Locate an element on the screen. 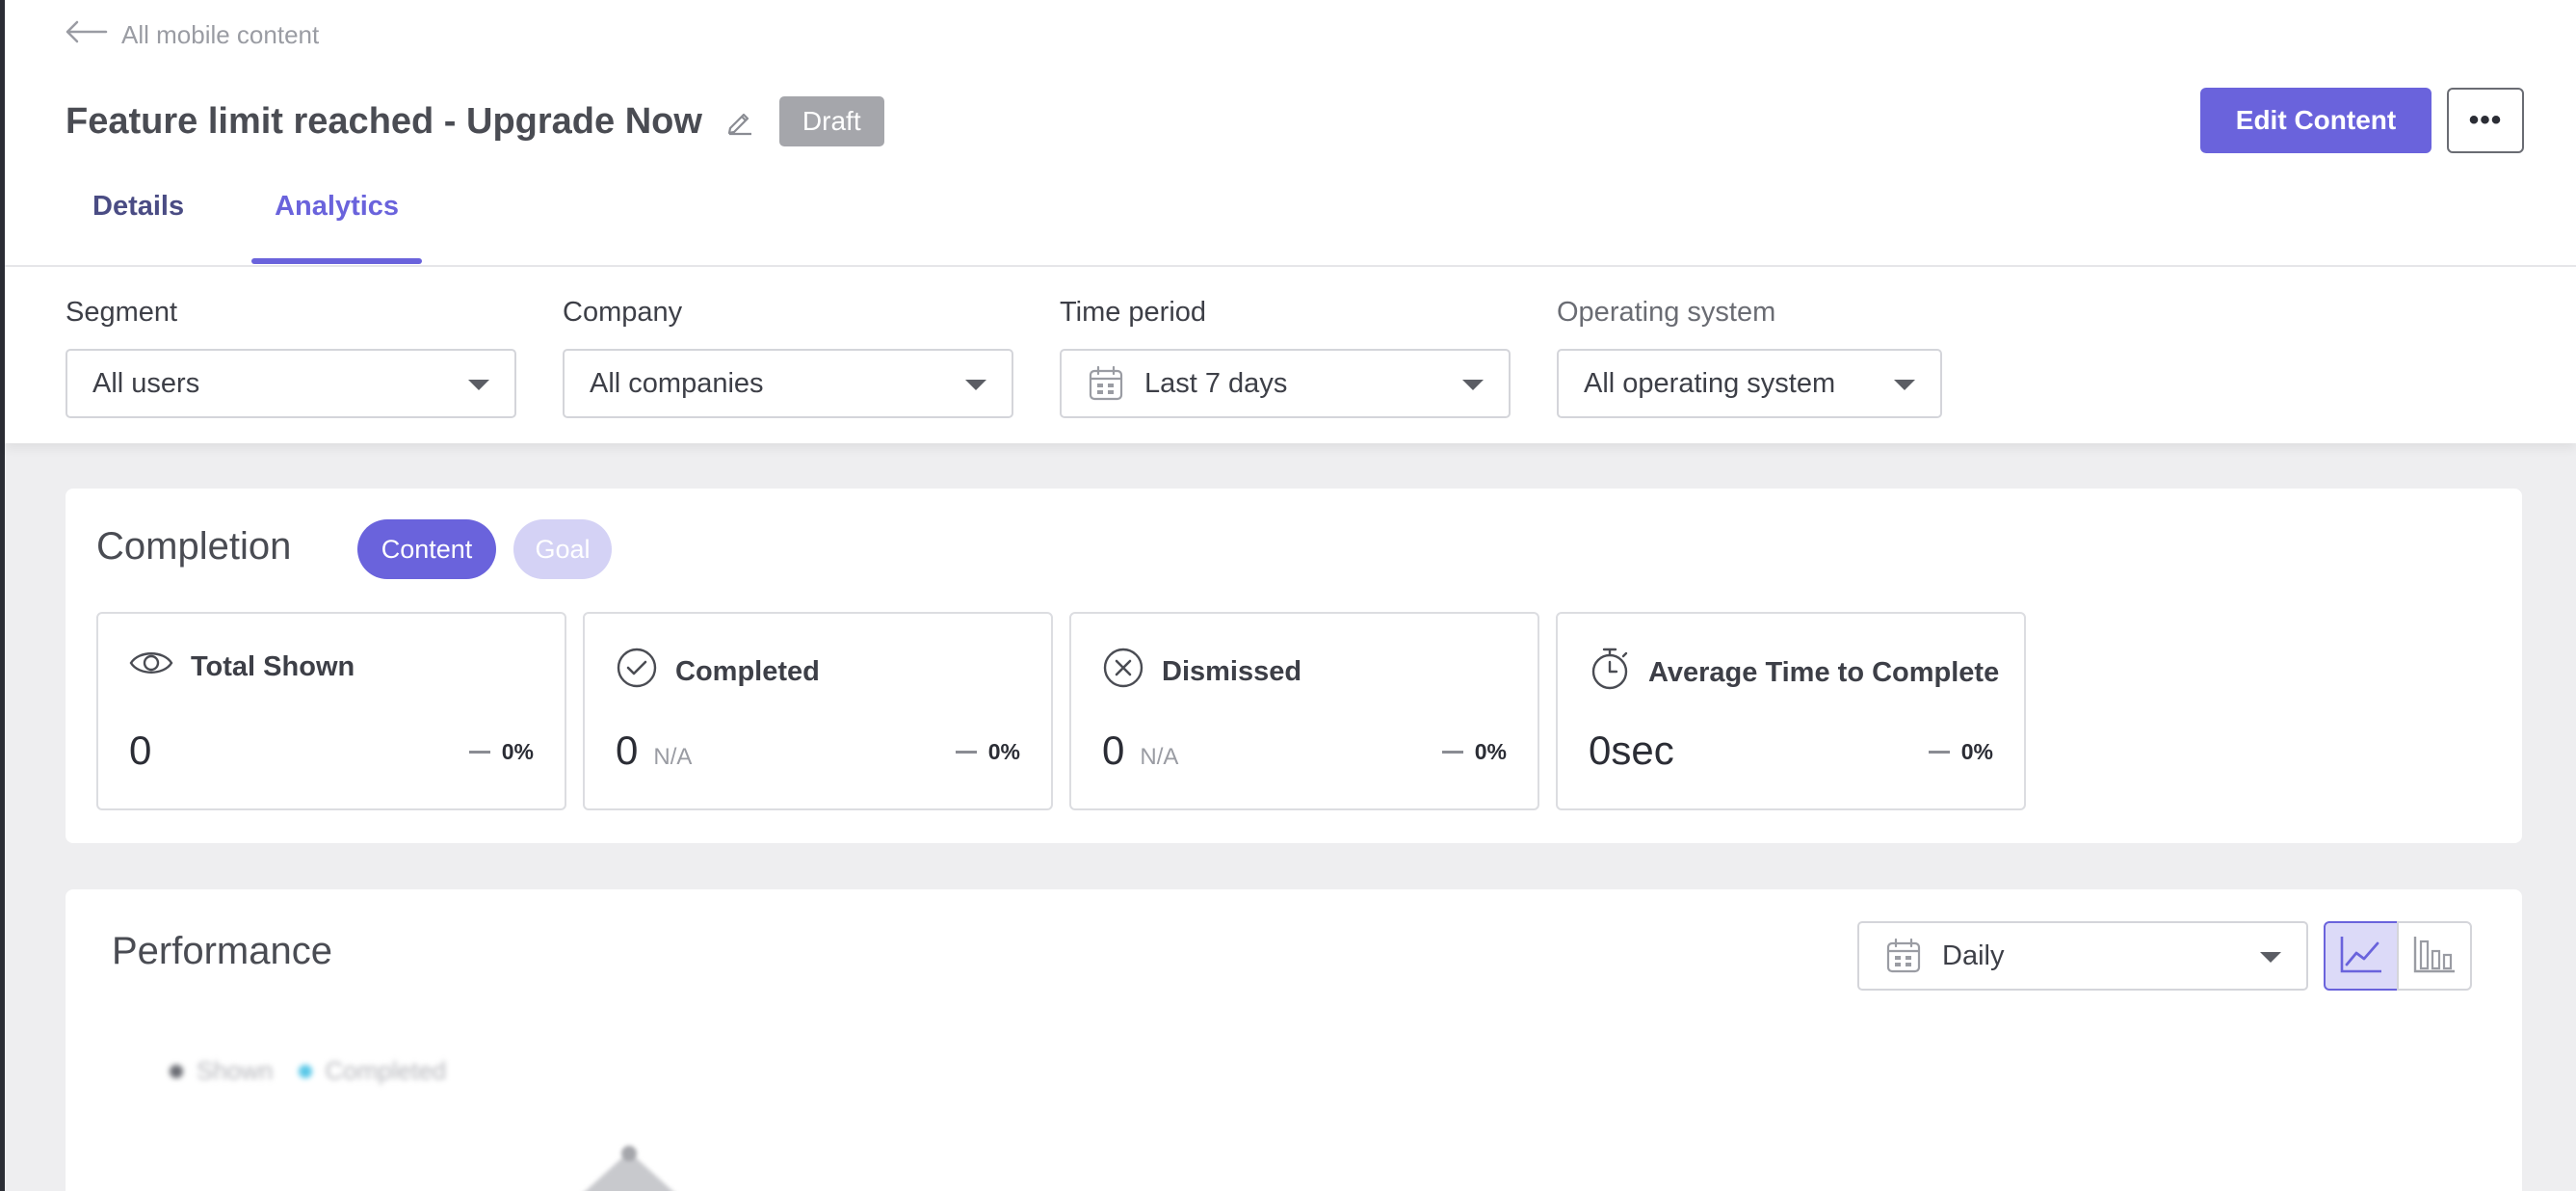  time-period-select: Last 7 days is located at coordinates (1286, 383).